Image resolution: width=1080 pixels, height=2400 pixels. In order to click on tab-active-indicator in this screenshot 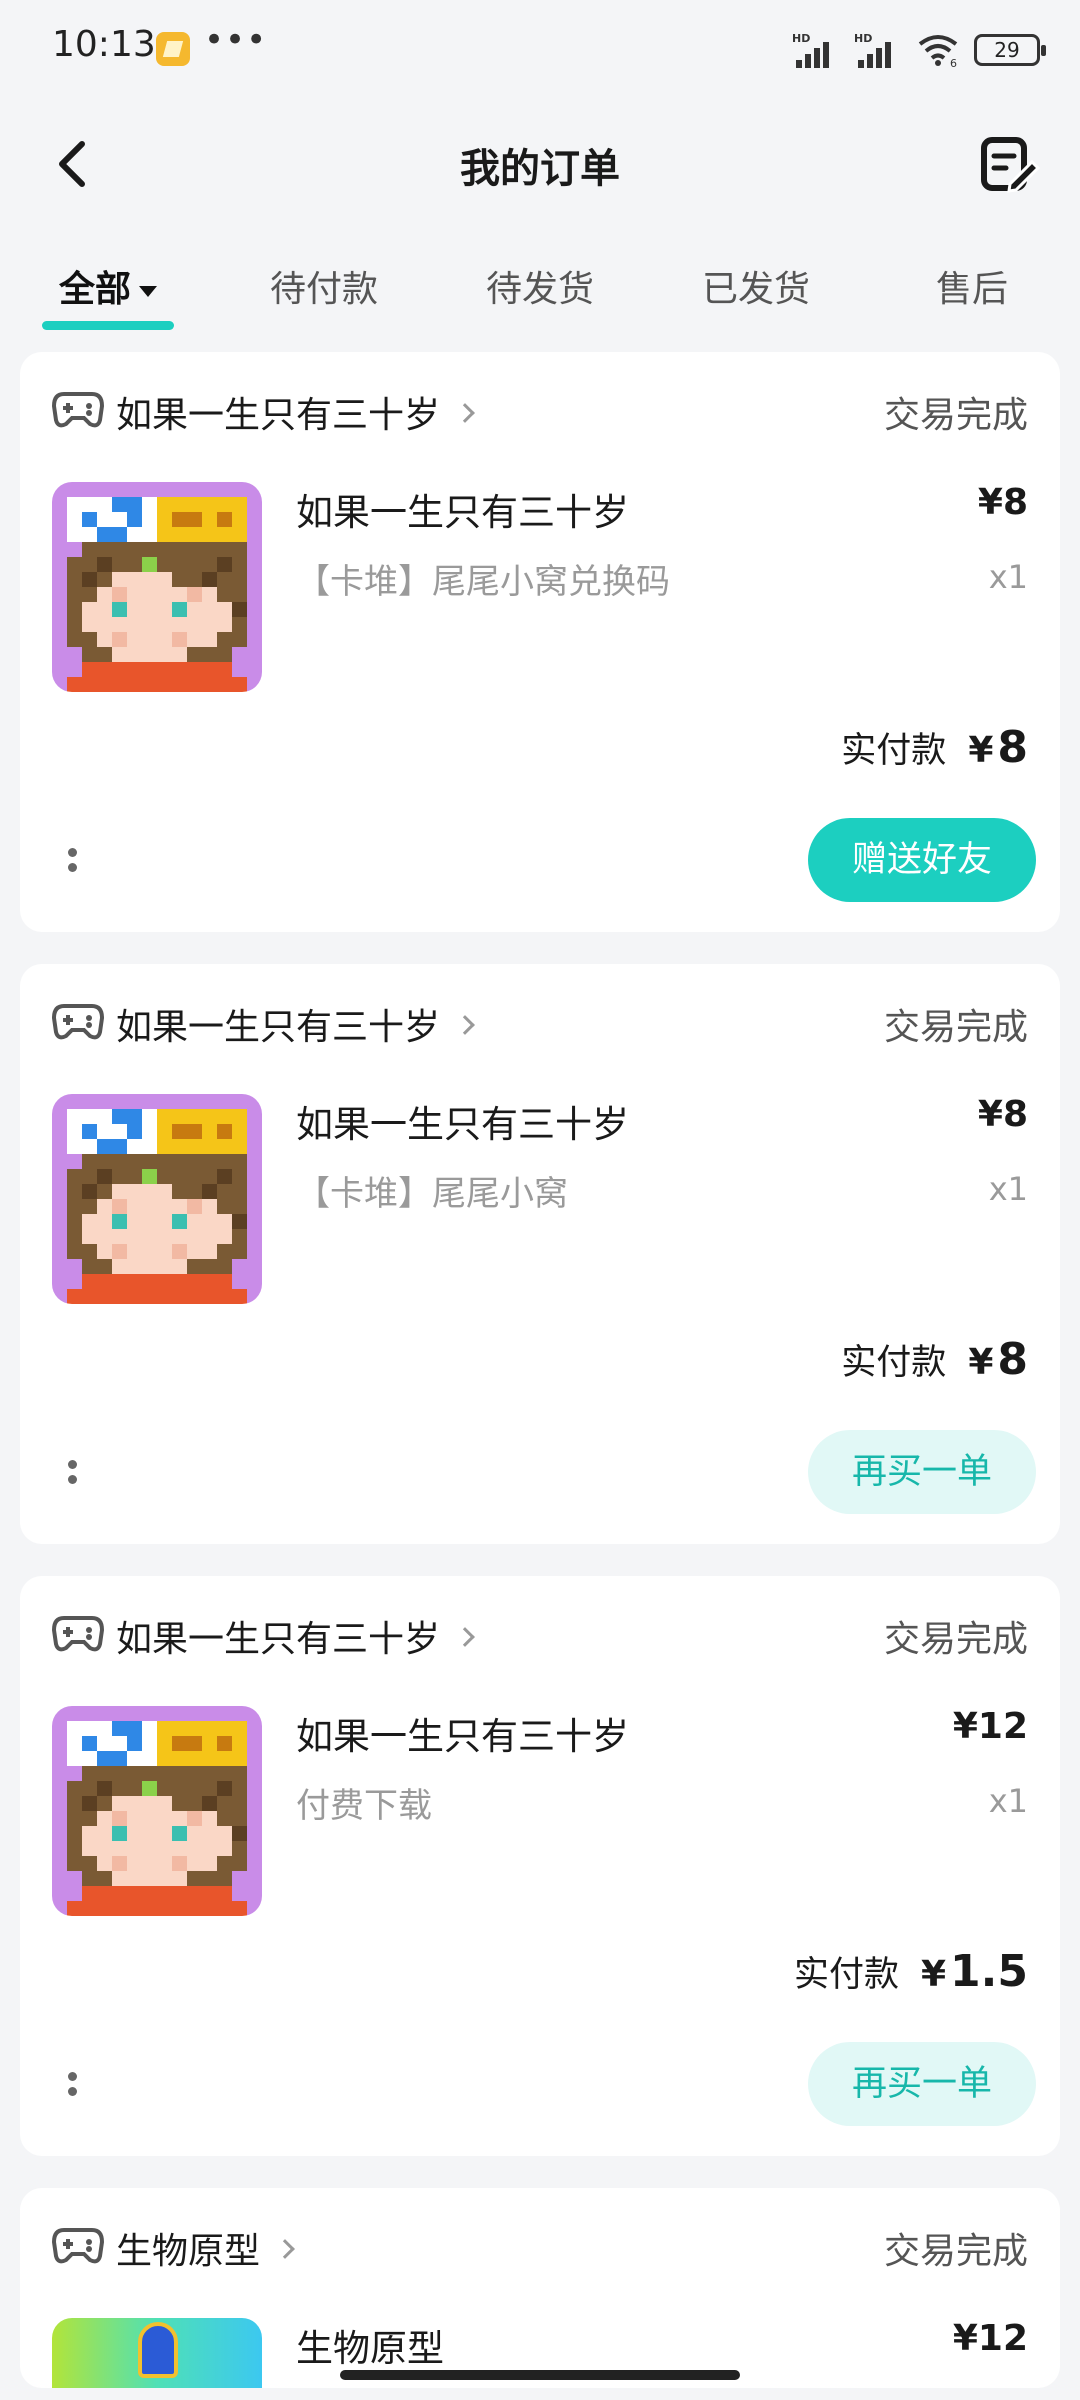, I will do `click(108, 325)`.